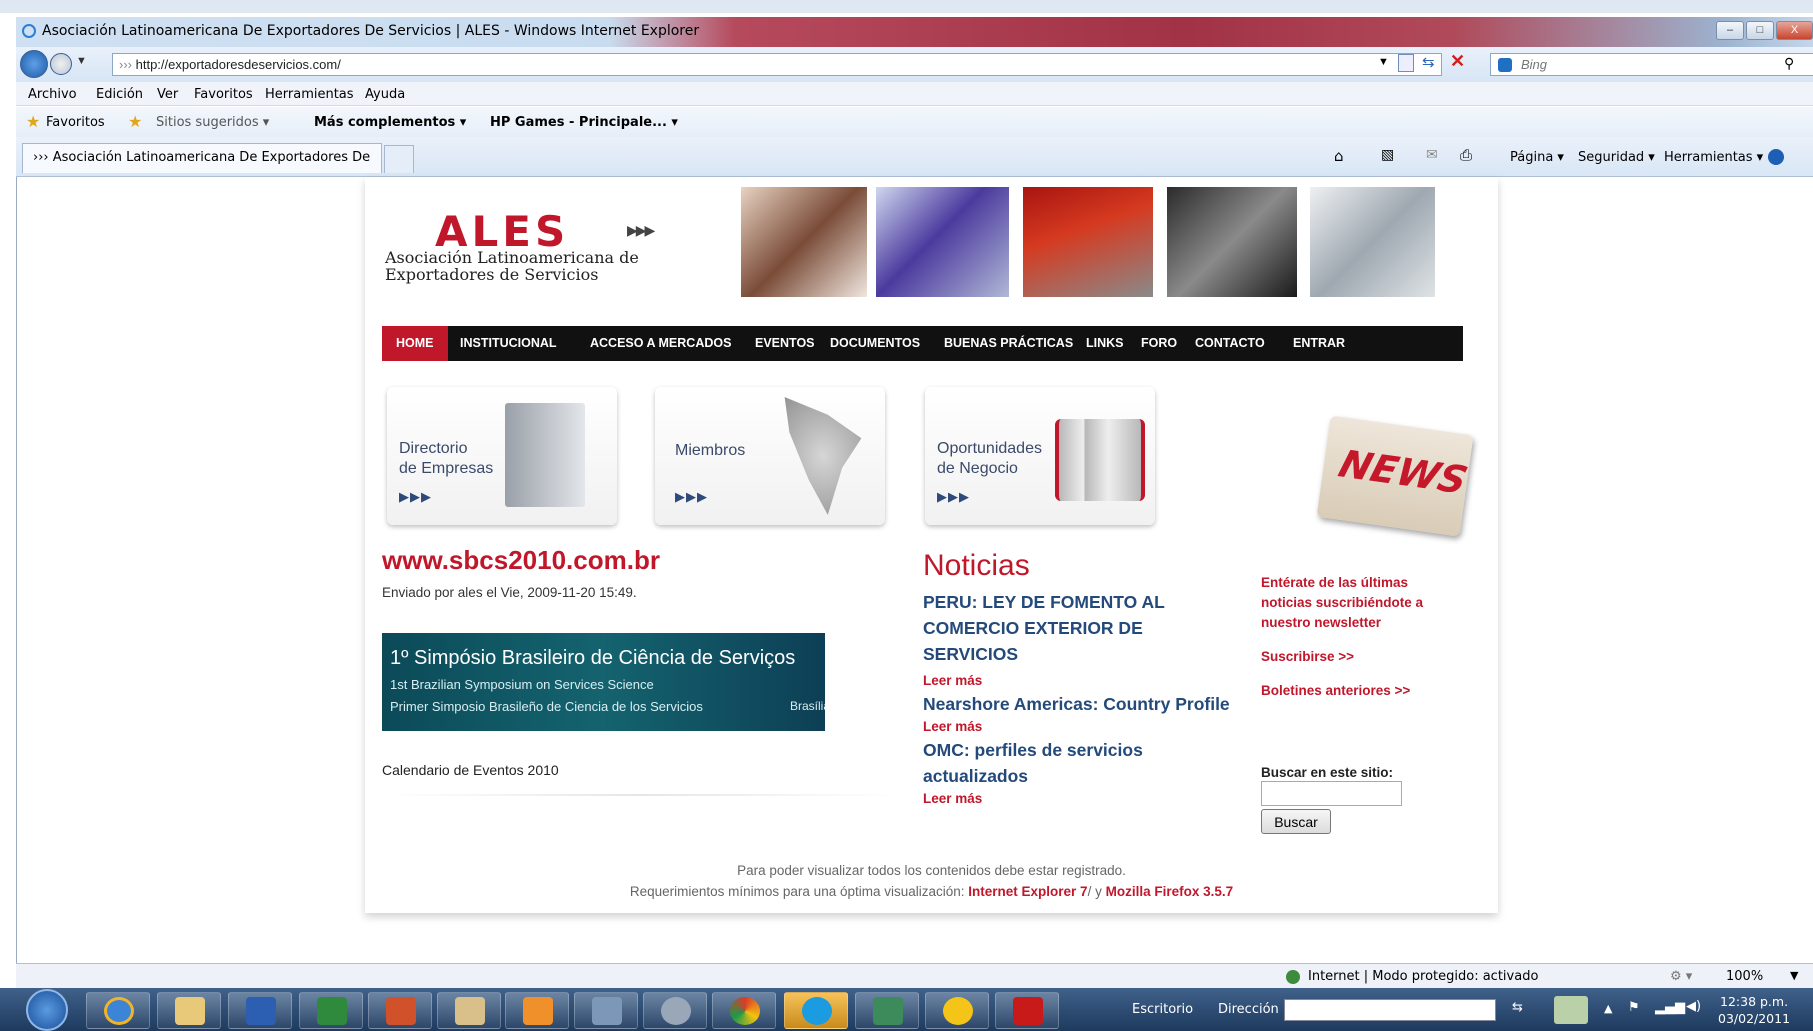 The image size is (1813, 1031). I want to click on pen-input-icon, so click(1571, 1010).